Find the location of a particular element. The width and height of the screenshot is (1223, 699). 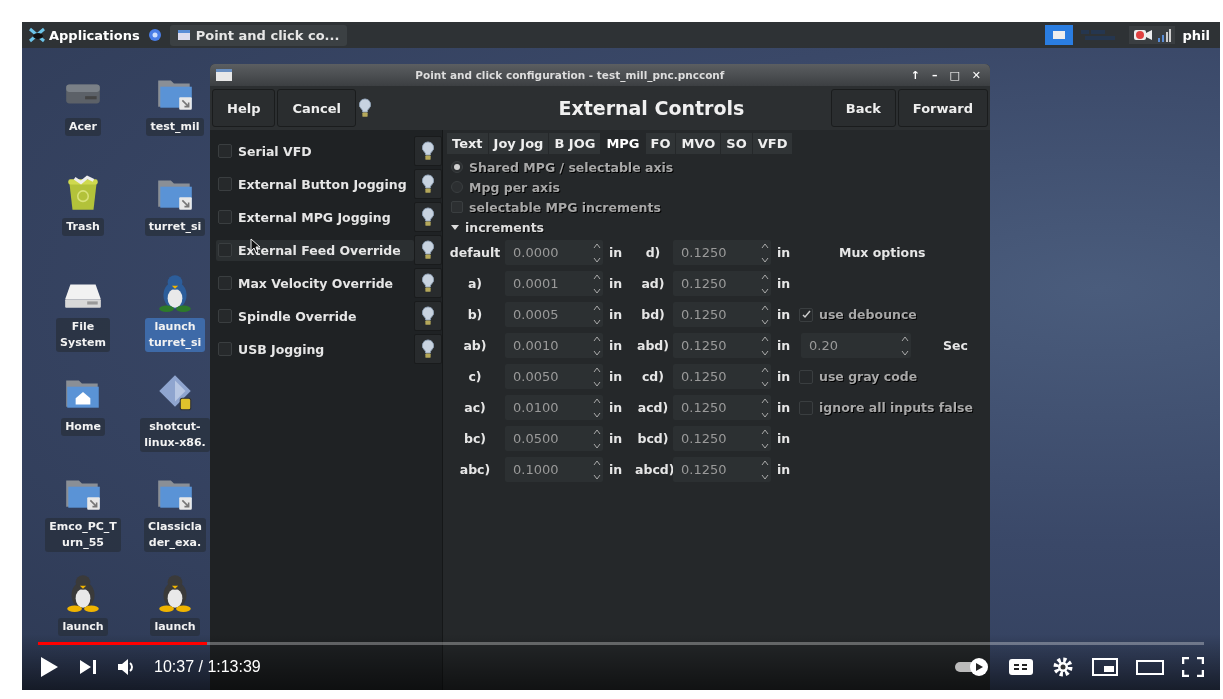

signal-icon is located at coordinates (1163, 35).